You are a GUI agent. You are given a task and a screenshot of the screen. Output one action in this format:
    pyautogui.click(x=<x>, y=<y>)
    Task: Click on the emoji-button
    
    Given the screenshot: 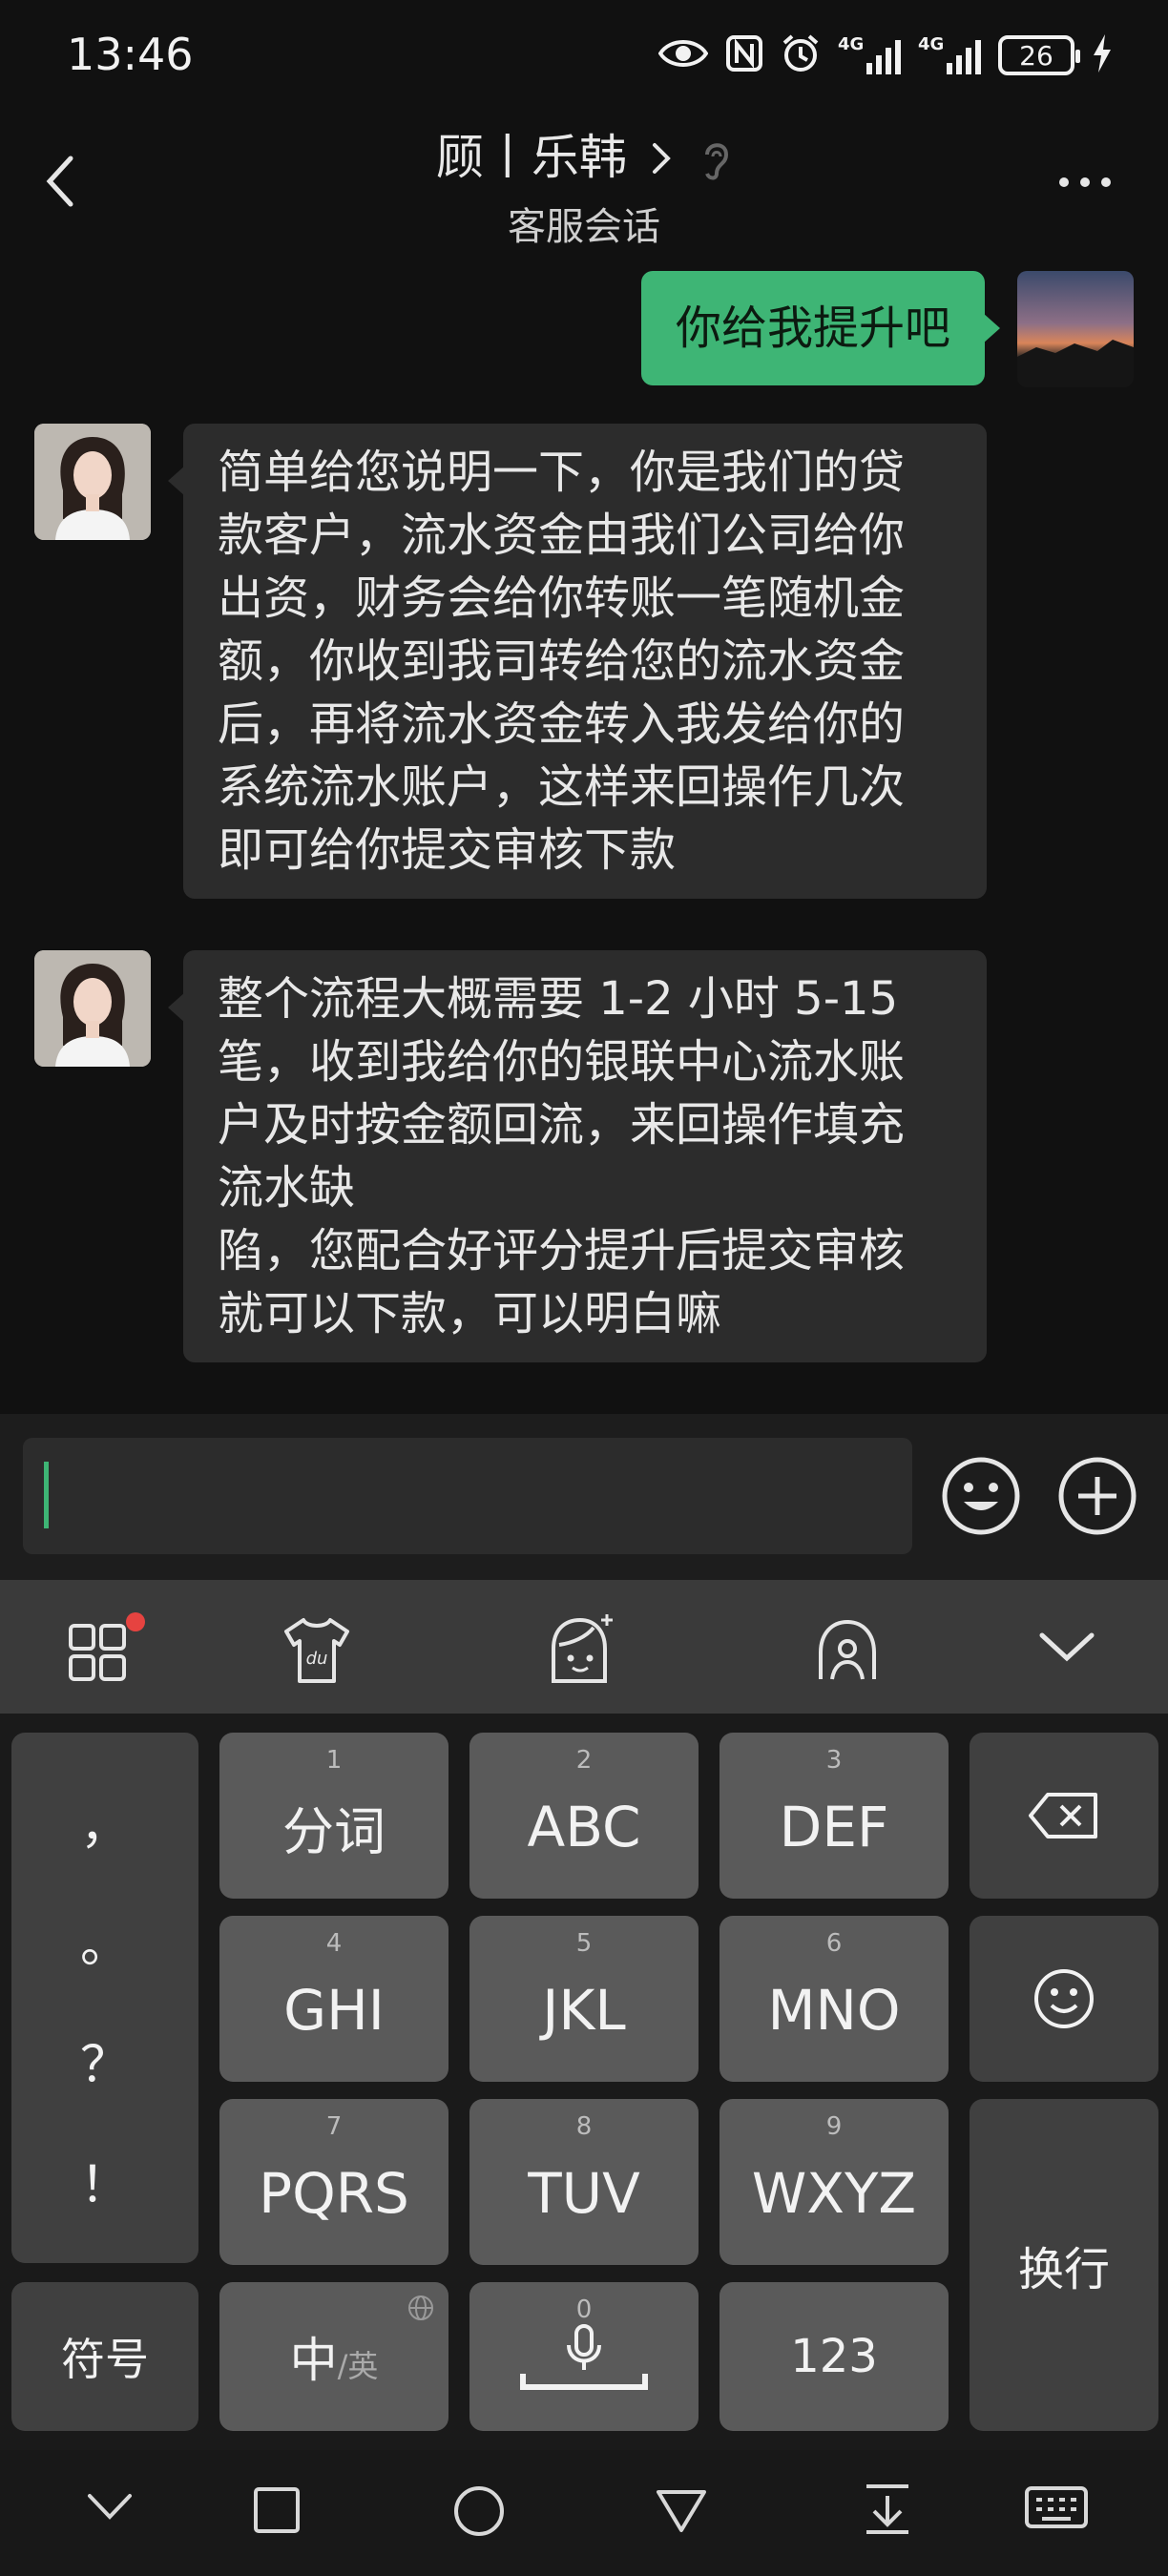 What is the action you would take?
    pyautogui.click(x=981, y=1498)
    